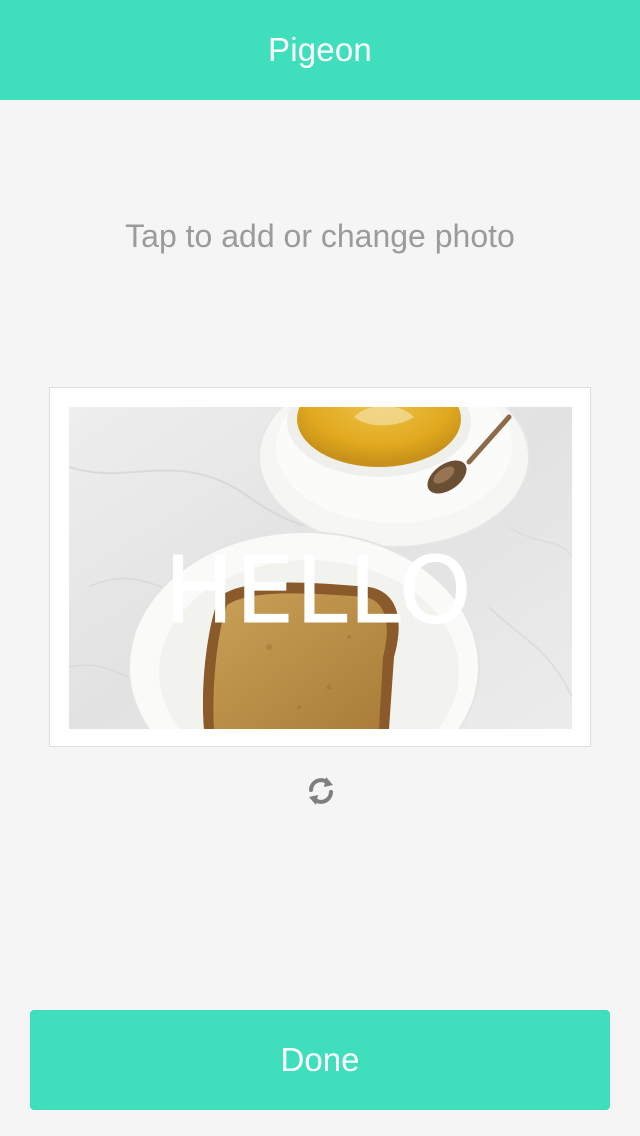  I want to click on done-button: Done, so click(320, 1060).